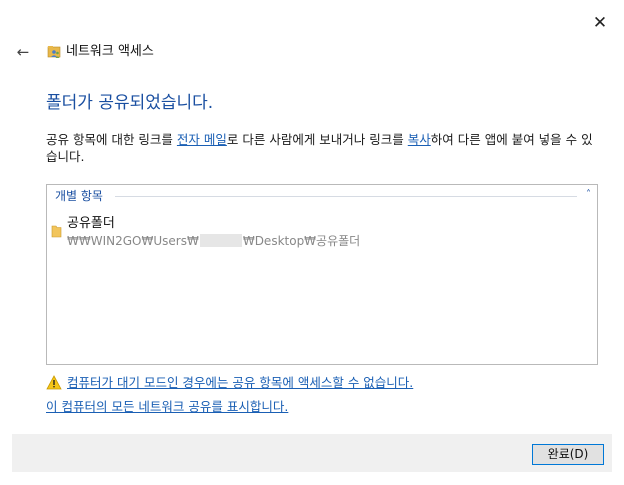  Describe the element at coordinates (419, 139) in the screenshot. I see `copy-link: 복사` at that location.